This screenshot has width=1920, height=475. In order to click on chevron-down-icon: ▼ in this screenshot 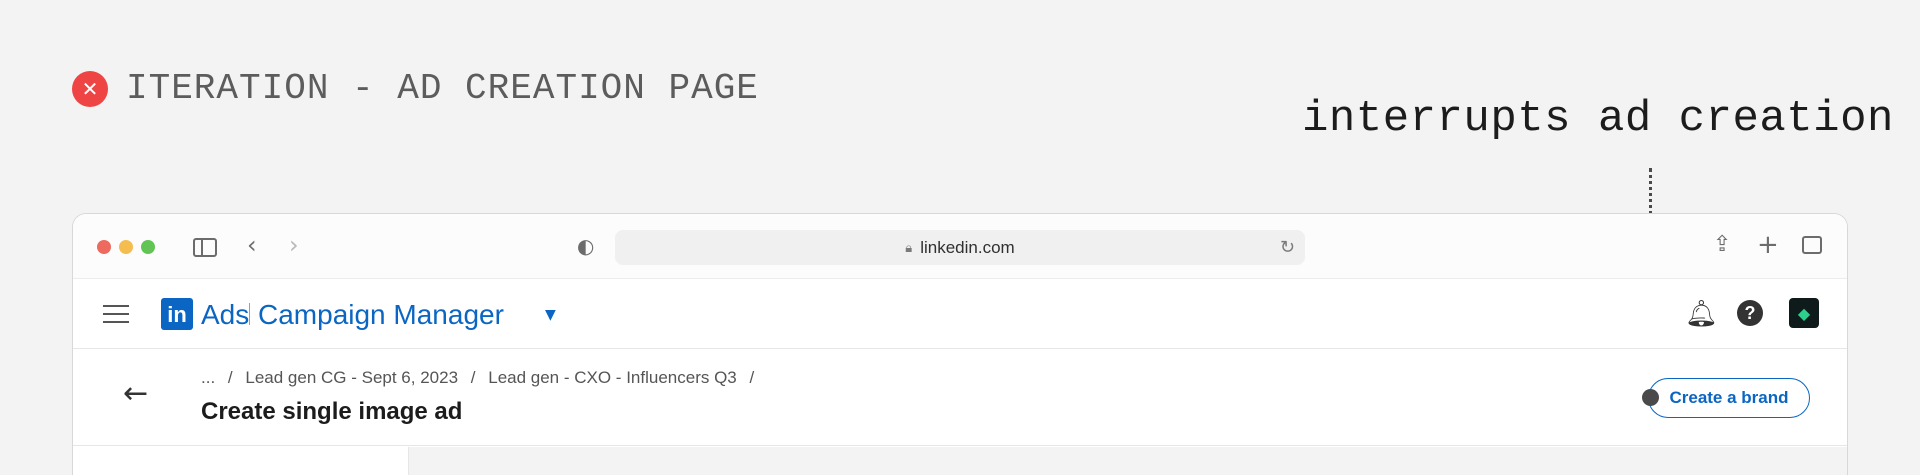, I will do `click(550, 315)`.